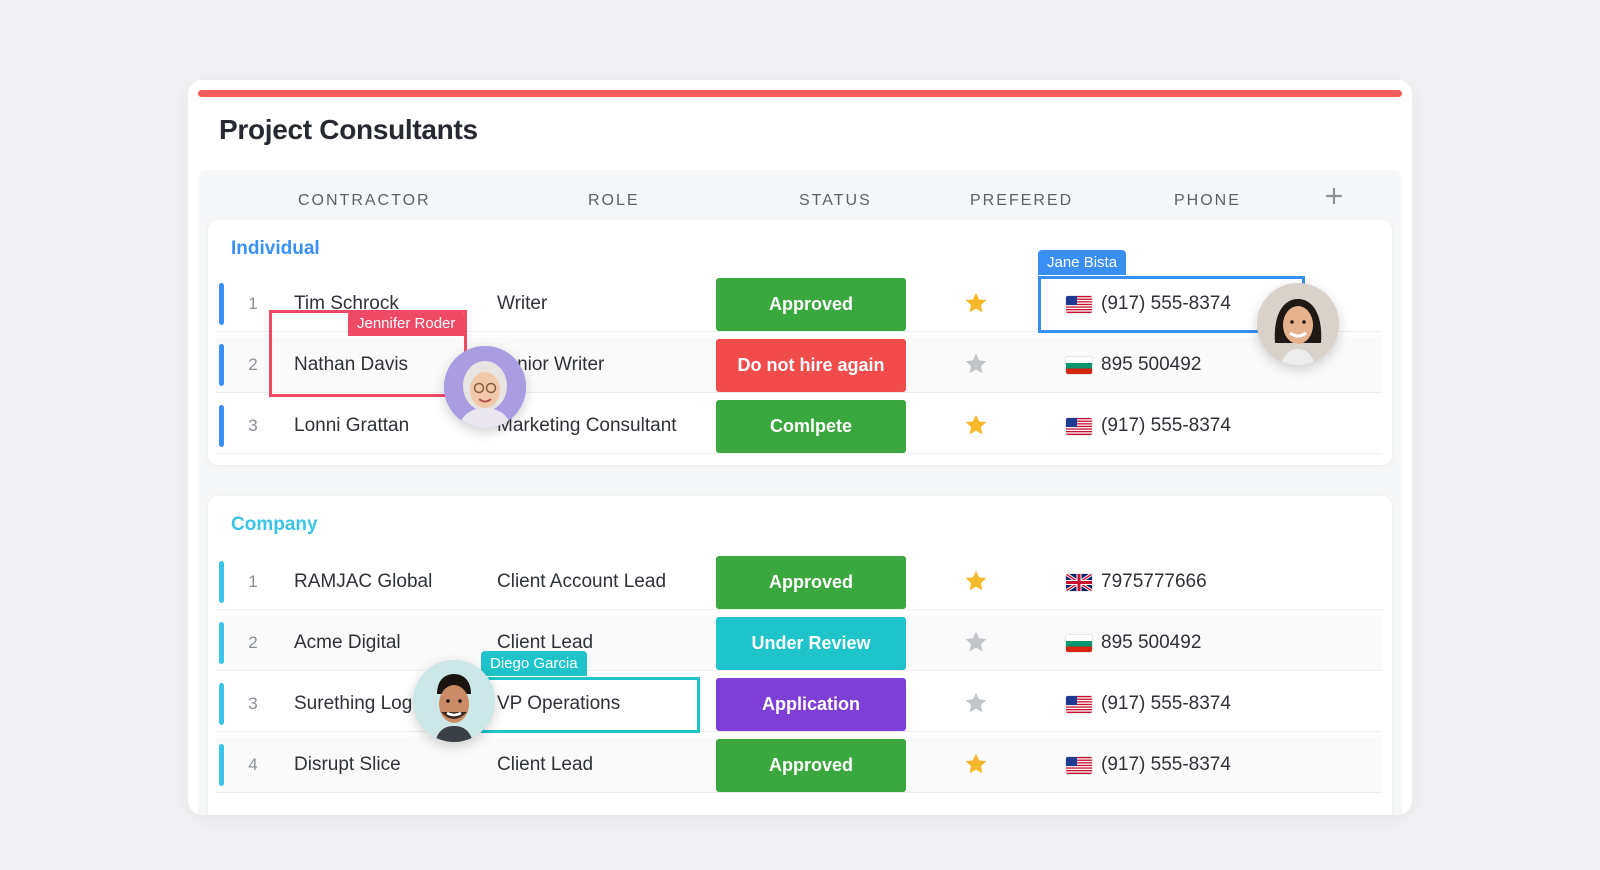  What do you see at coordinates (253, 764) in the screenshot?
I see `row-number: 4` at bounding box center [253, 764].